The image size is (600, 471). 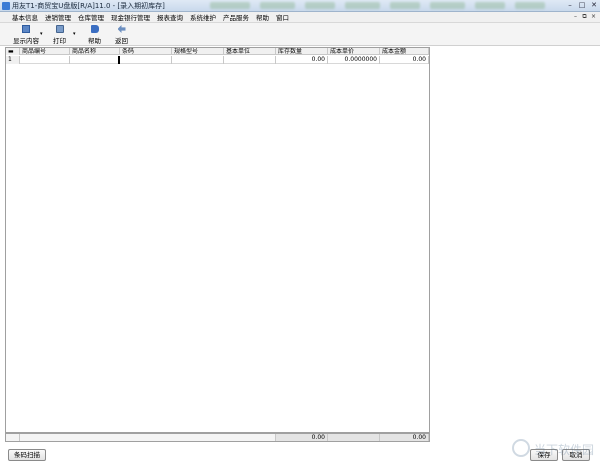 What do you see at coordinates (26, 41) in the screenshot?
I see `display-content-label: 显示内容` at bounding box center [26, 41].